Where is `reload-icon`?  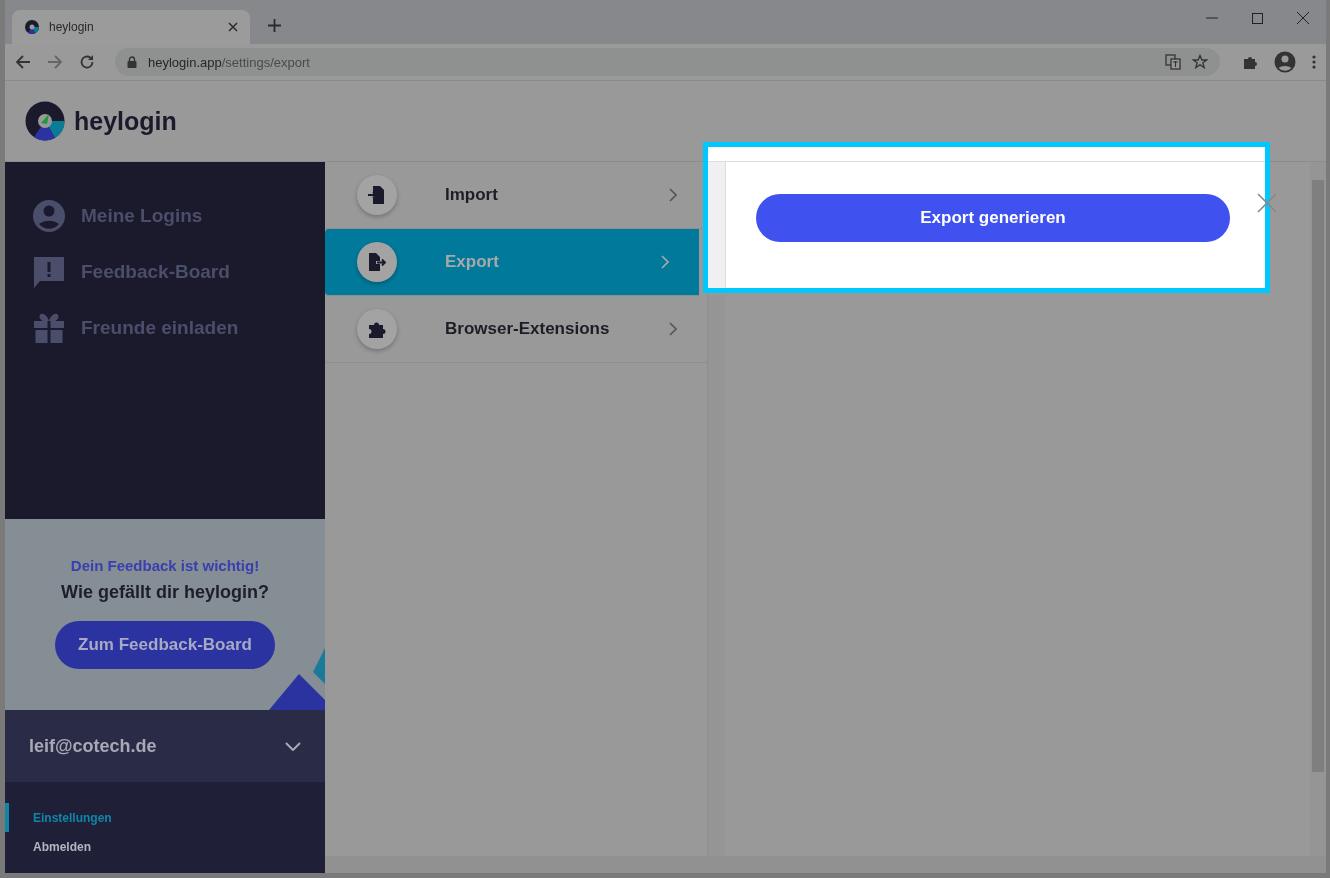 reload-icon is located at coordinates (87, 62).